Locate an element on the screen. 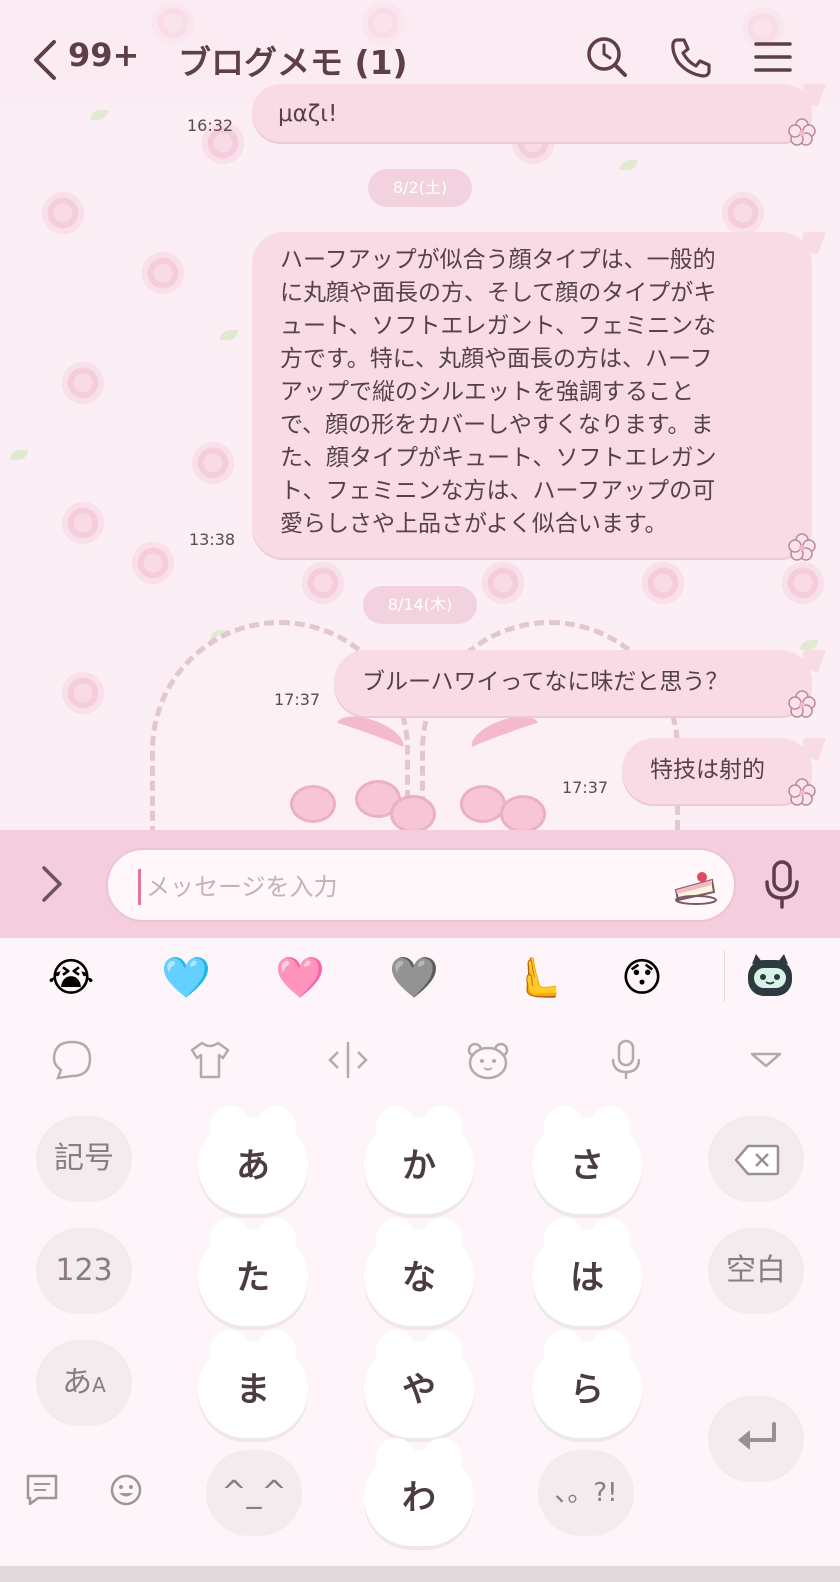  key-label: ま is located at coordinates (253, 1390).